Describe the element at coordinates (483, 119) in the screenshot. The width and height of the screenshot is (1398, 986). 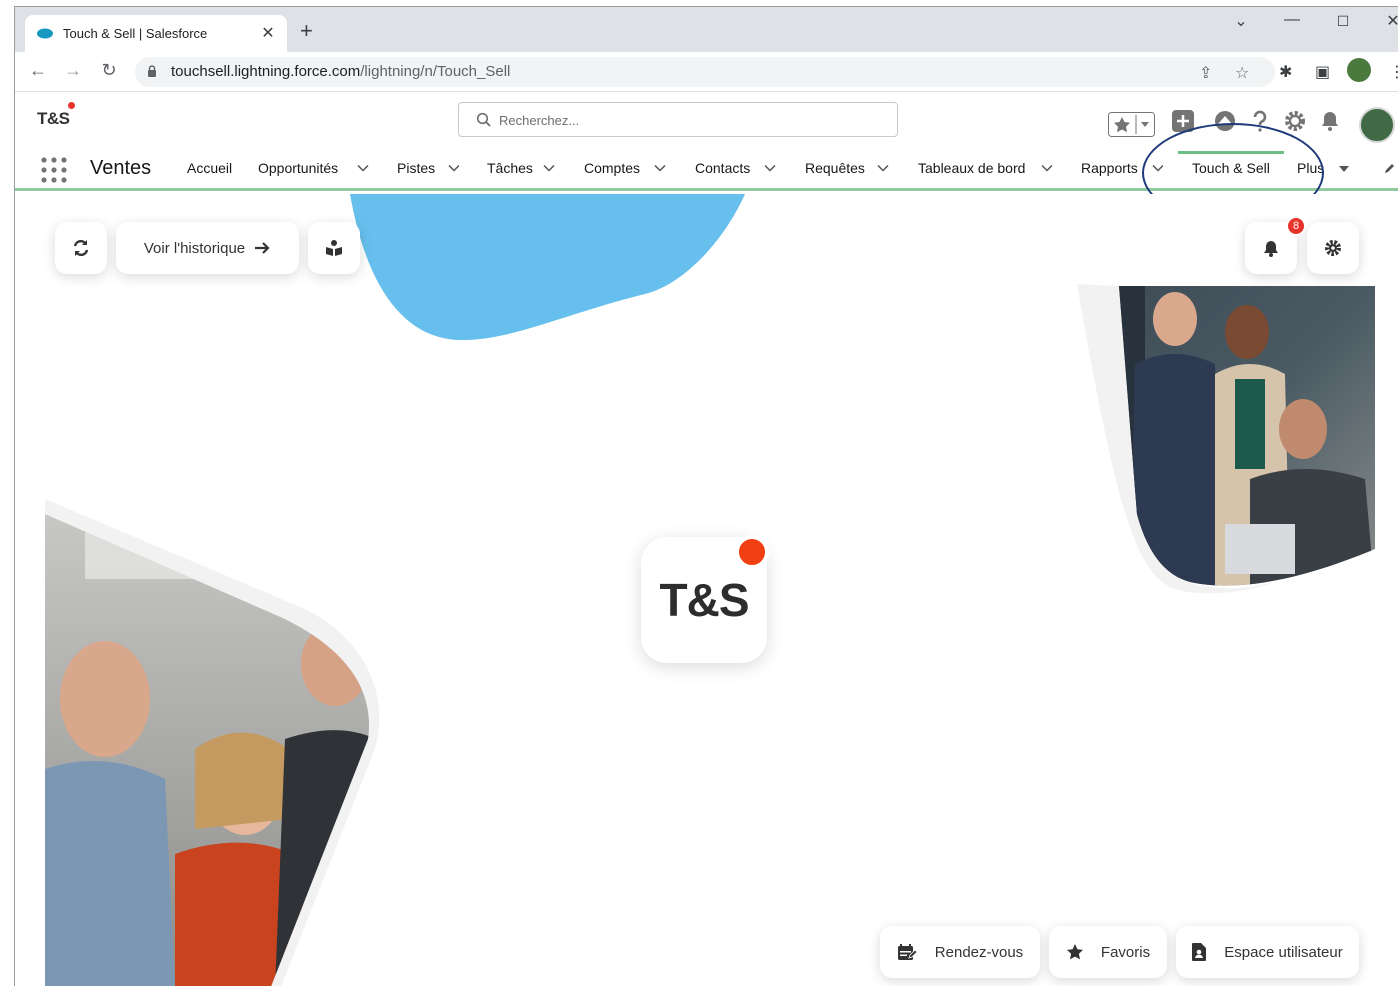
I see `search-icon` at that location.